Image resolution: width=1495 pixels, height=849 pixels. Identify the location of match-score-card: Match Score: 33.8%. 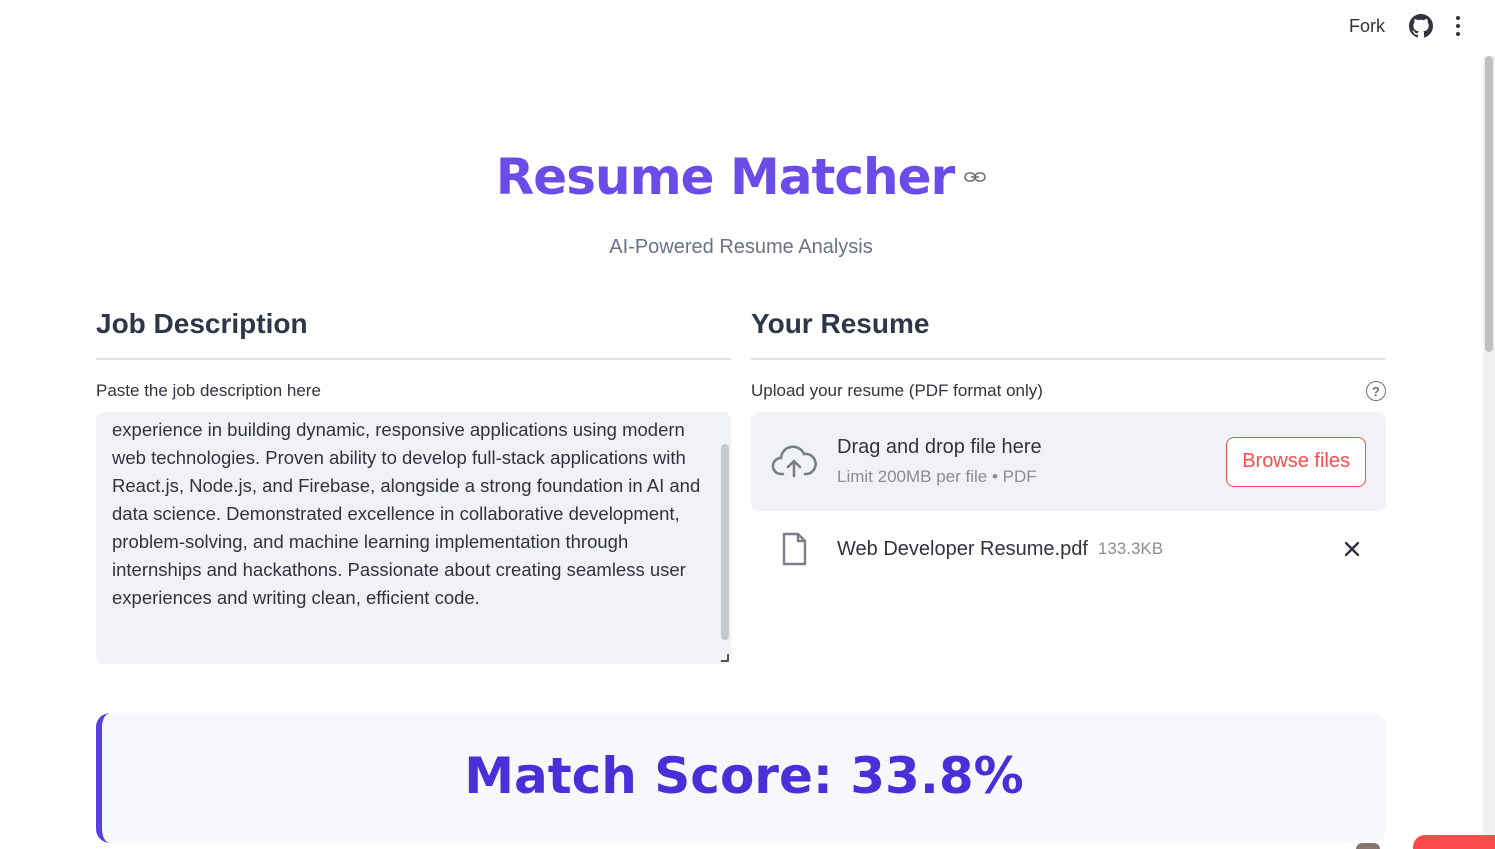
(741, 778).